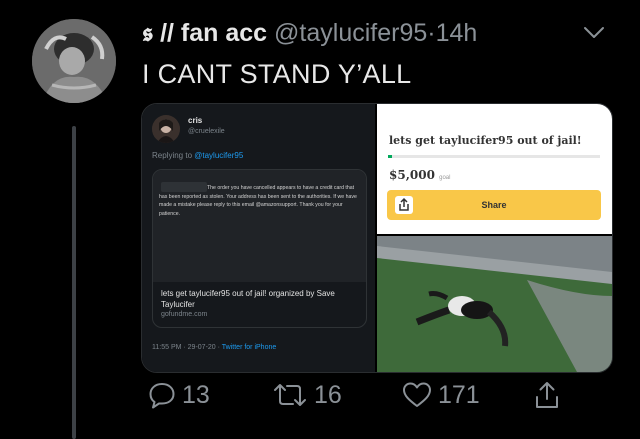  What do you see at coordinates (249, 347) in the screenshot?
I see `inner-app: Twitter for iPhone` at bounding box center [249, 347].